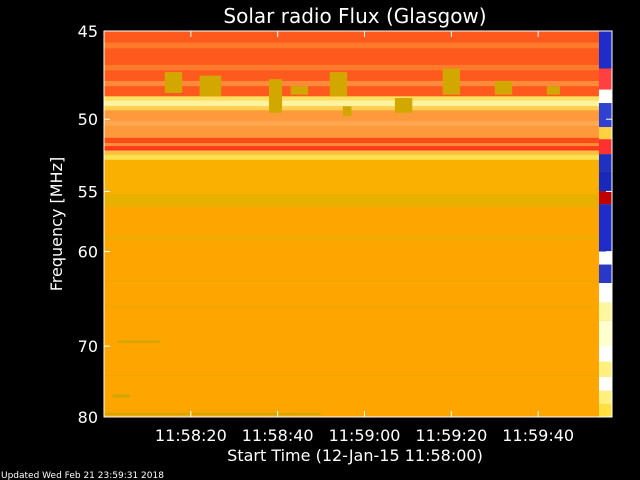 The width and height of the screenshot is (640, 480). Describe the element at coordinates (56, 224) in the screenshot. I see `y-axis-label: Frequency [MHz]` at that location.